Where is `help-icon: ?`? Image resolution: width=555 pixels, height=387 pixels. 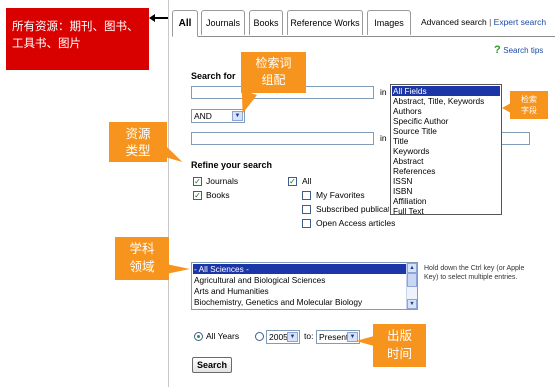 help-icon: ? is located at coordinates (497, 50).